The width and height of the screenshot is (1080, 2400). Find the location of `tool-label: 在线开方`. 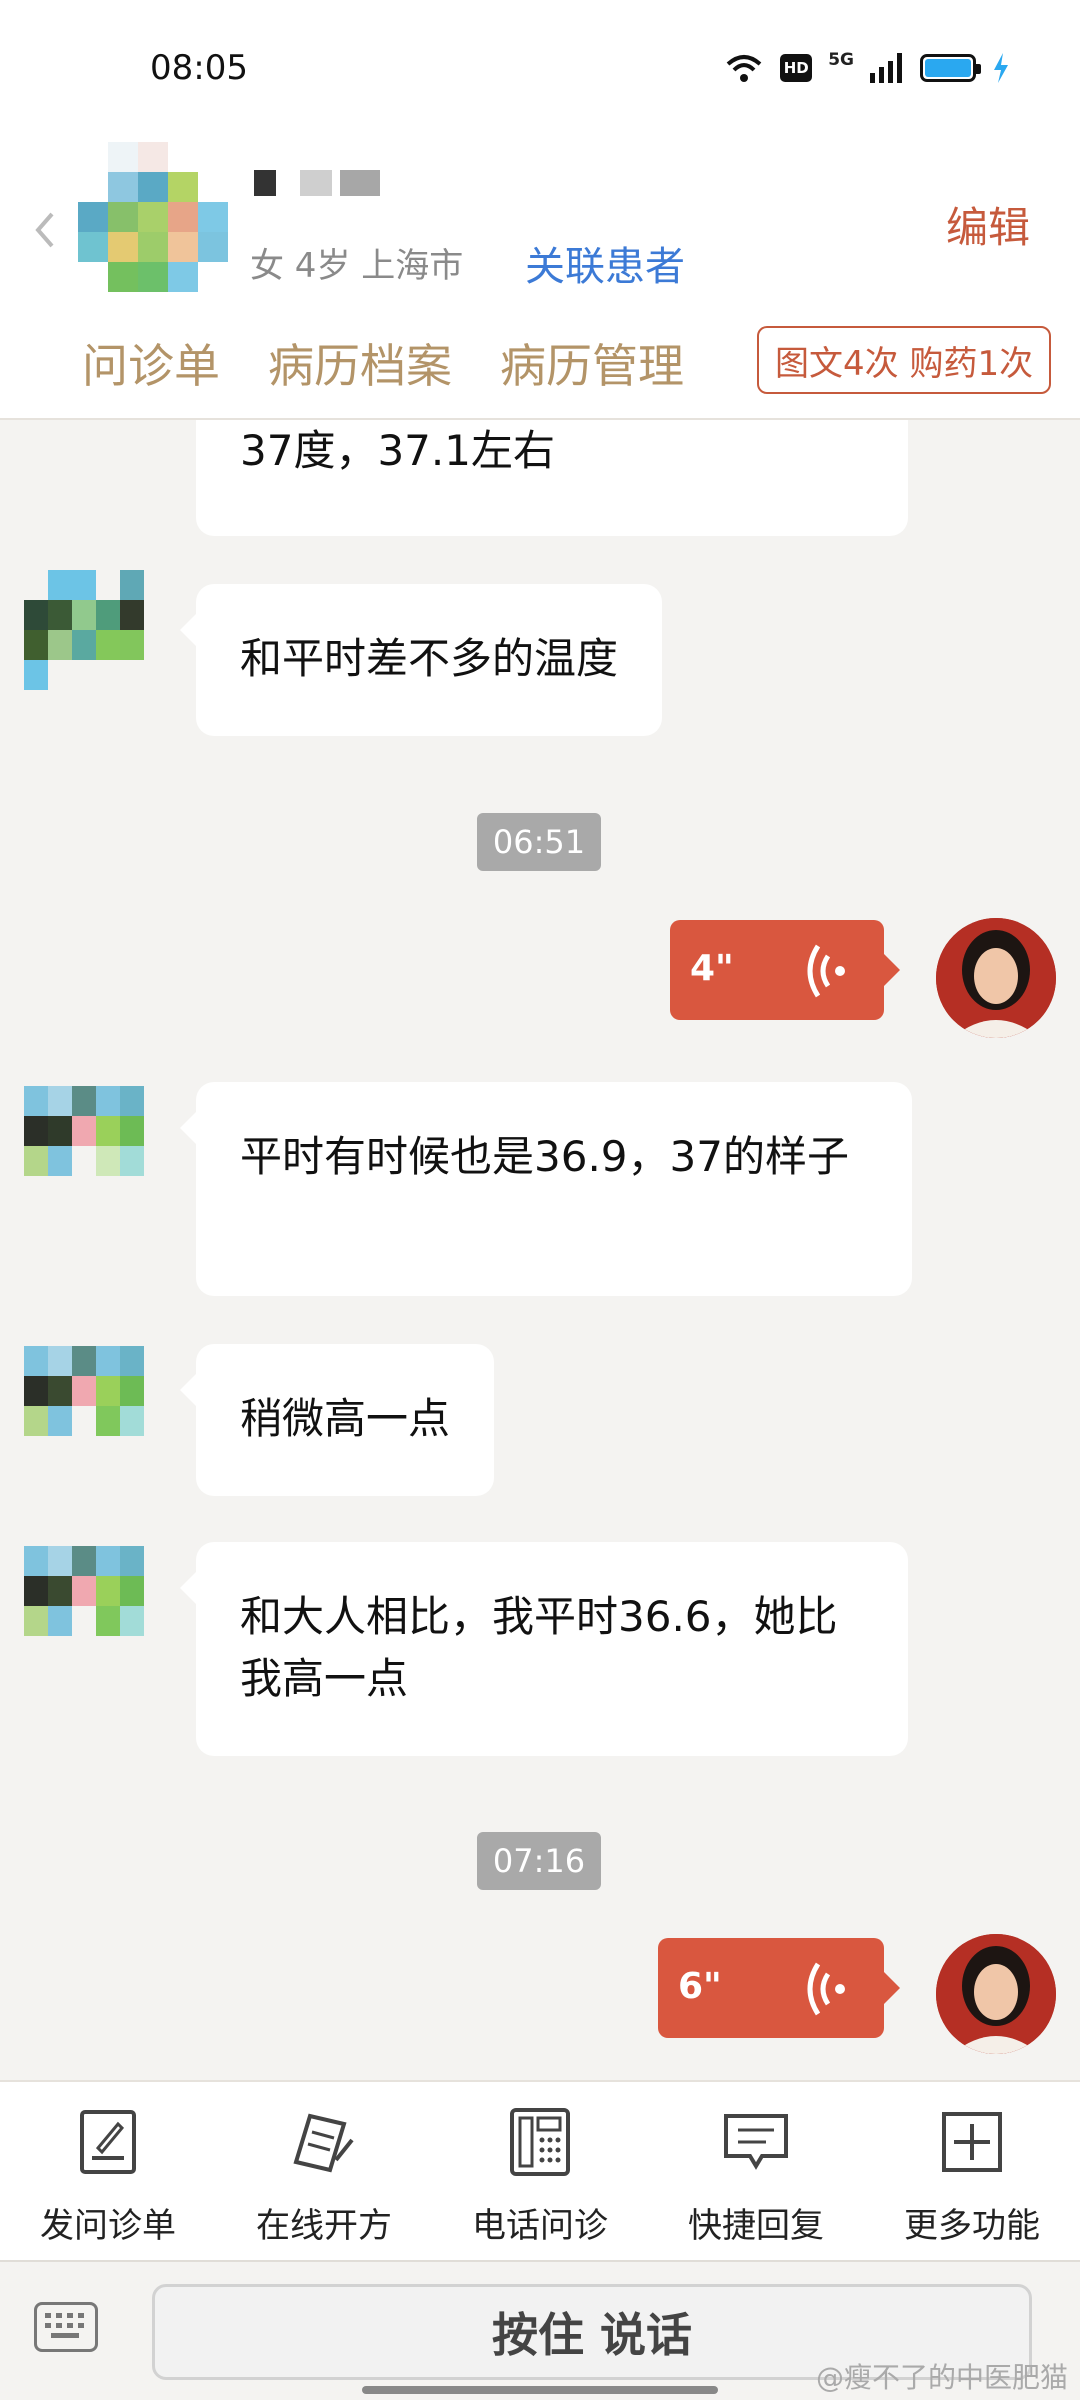

tool-label: 在线开方 is located at coordinates (324, 2226).